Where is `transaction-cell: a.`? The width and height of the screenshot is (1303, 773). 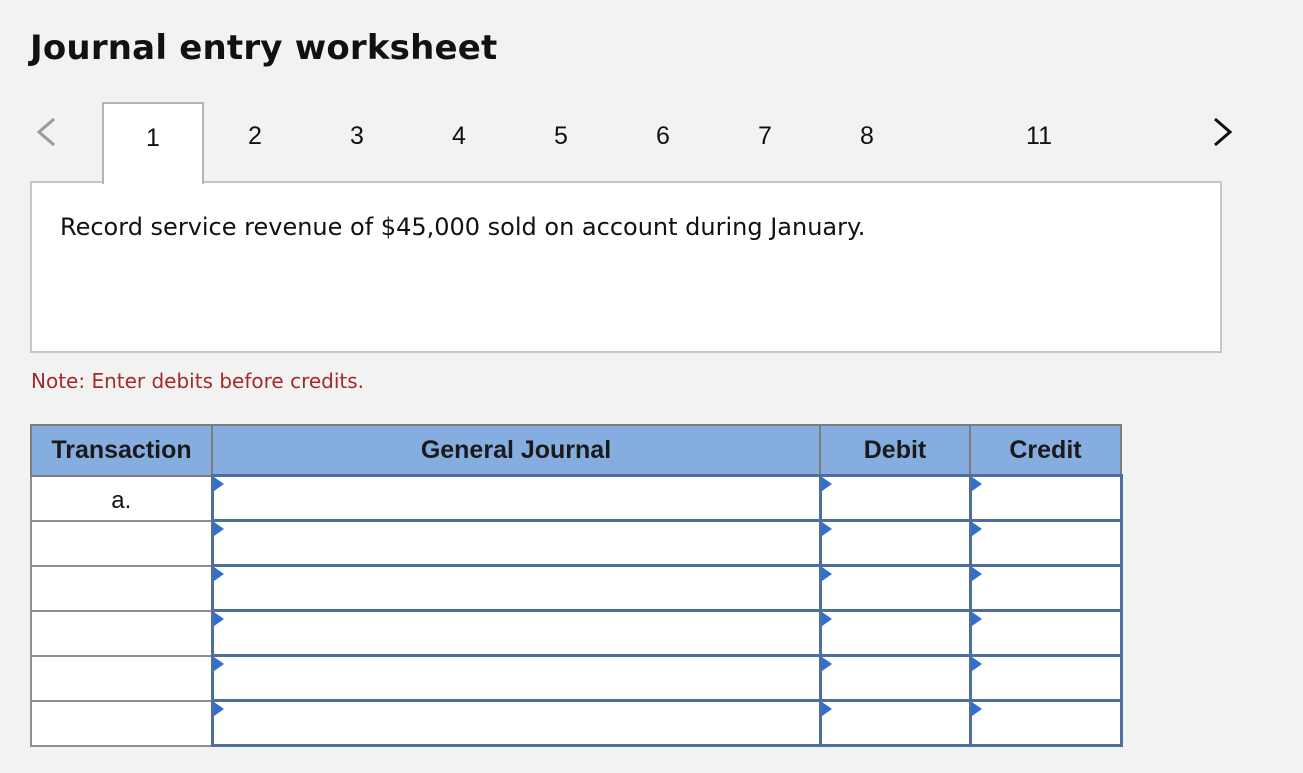 transaction-cell: a. is located at coordinates (121, 498).